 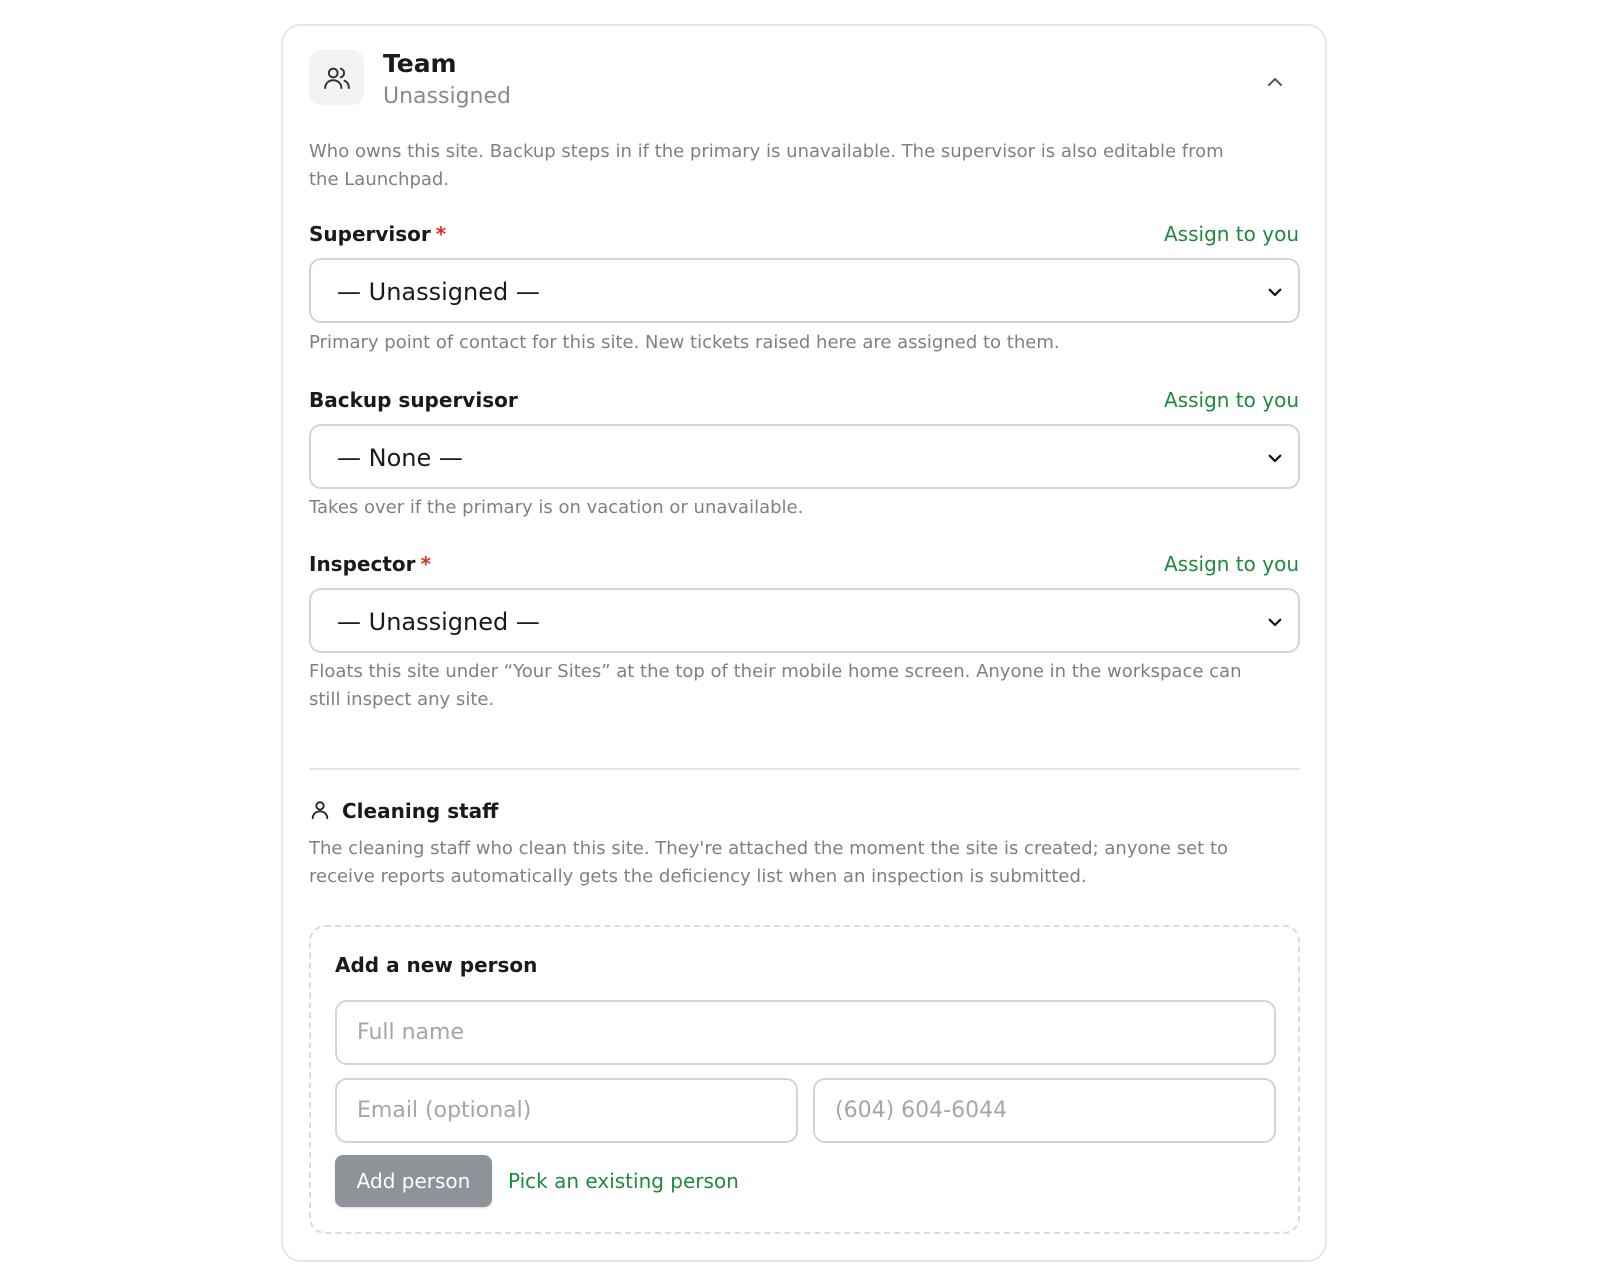 I want to click on add-new-person-title: Add a new person, so click(x=436, y=965).